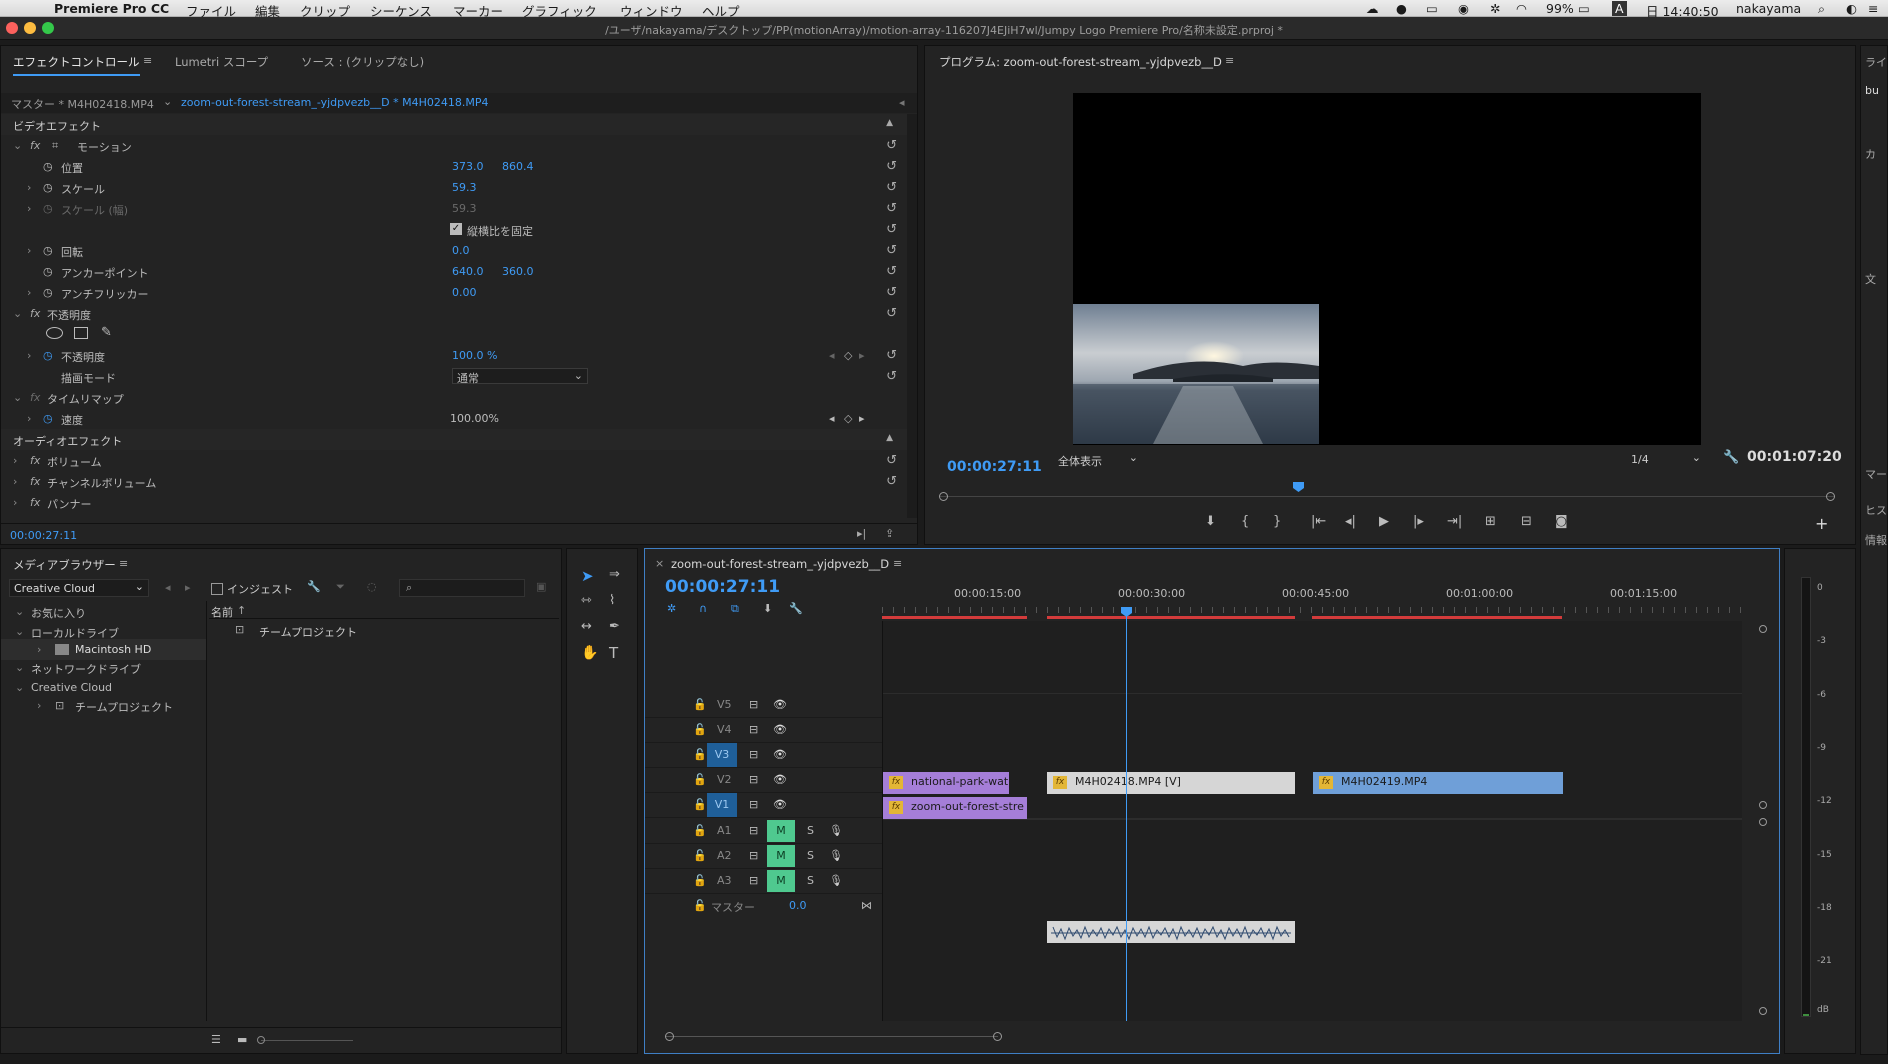 This screenshot has width=1888, height=1064. I want to click on hand-tool-icon: ✋, so click(589, 653).